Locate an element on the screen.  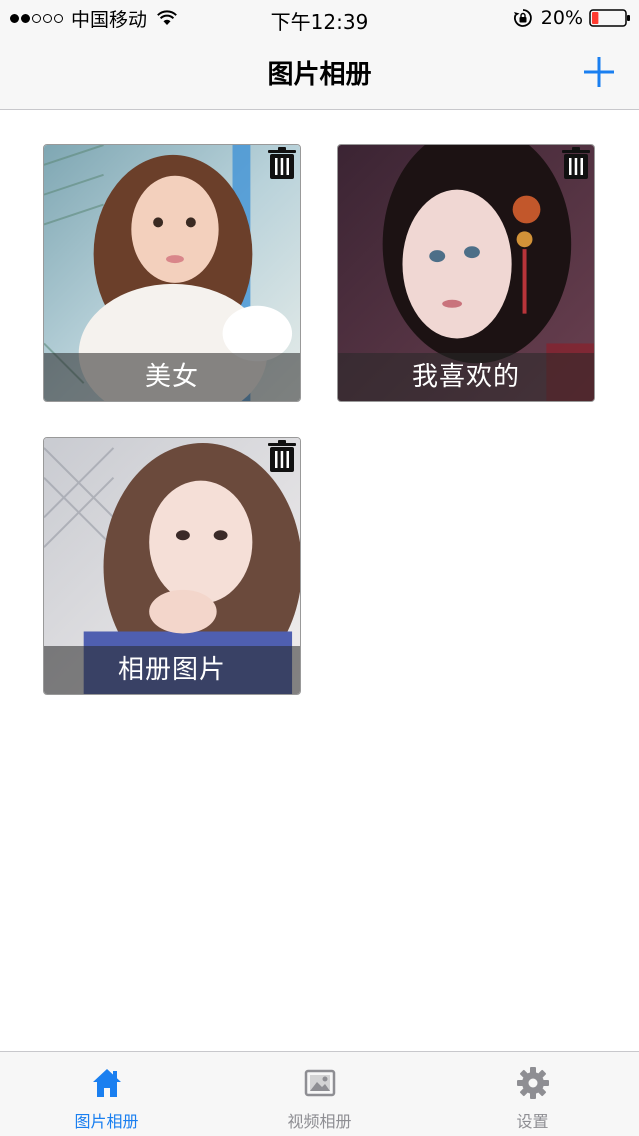
tab-label: 设置 is located at coordinates (532, 1121).